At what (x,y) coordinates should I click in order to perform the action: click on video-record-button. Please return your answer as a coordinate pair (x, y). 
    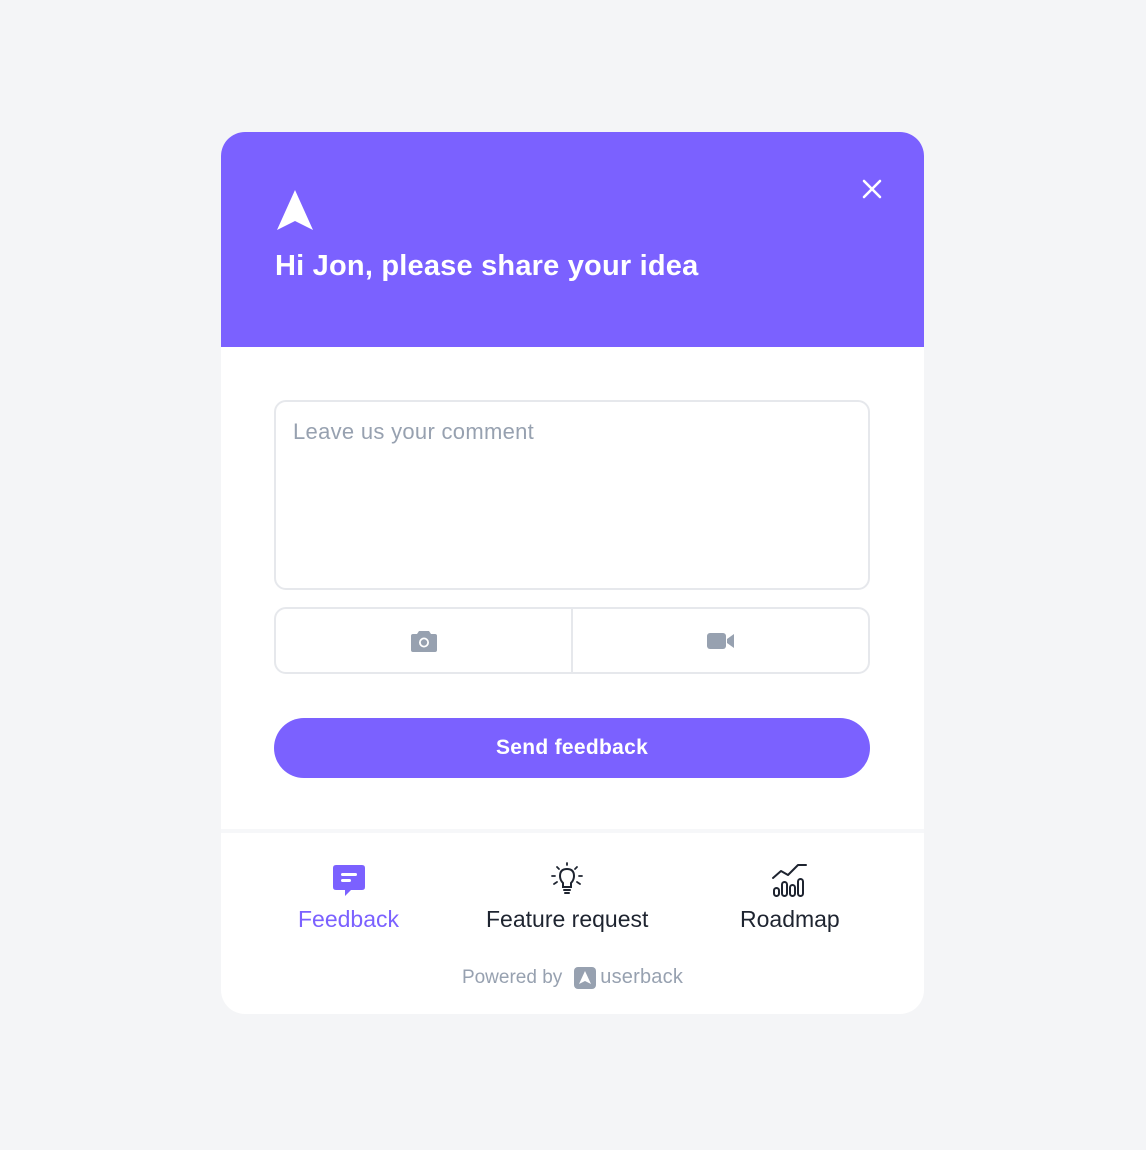
    Looking at the image, I should click on (719, 640).